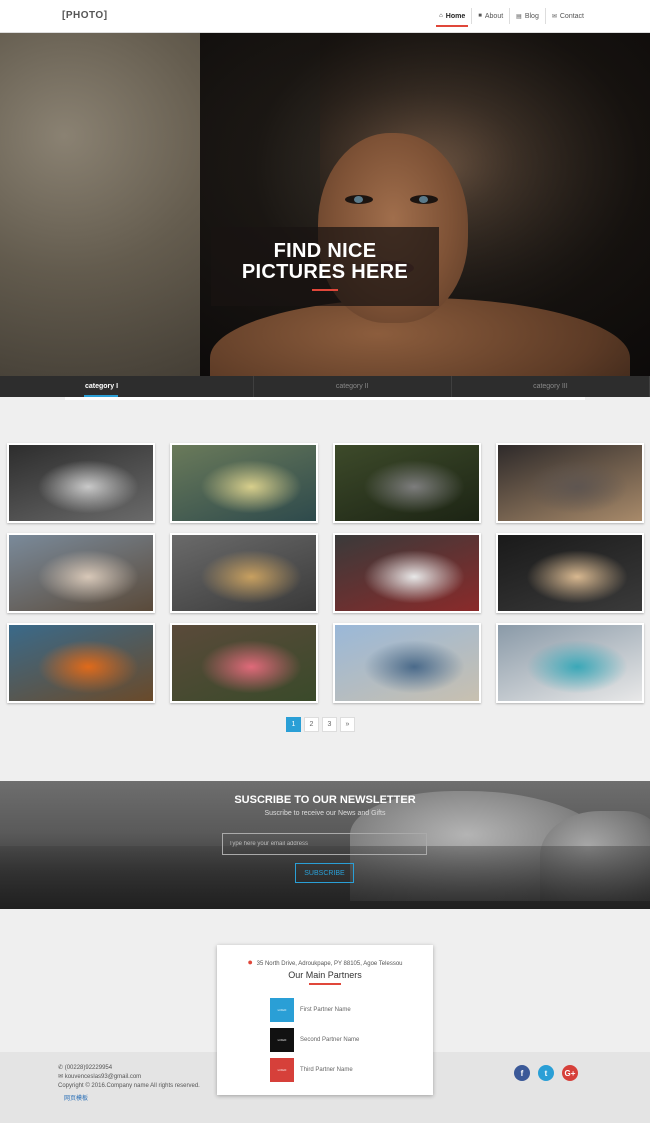 The height and width of the screenshot is (1123, 650). I want to click on main-nav: ⌂ Home ■ About ▤ Blog ✉ Contact, so click(511, 17).